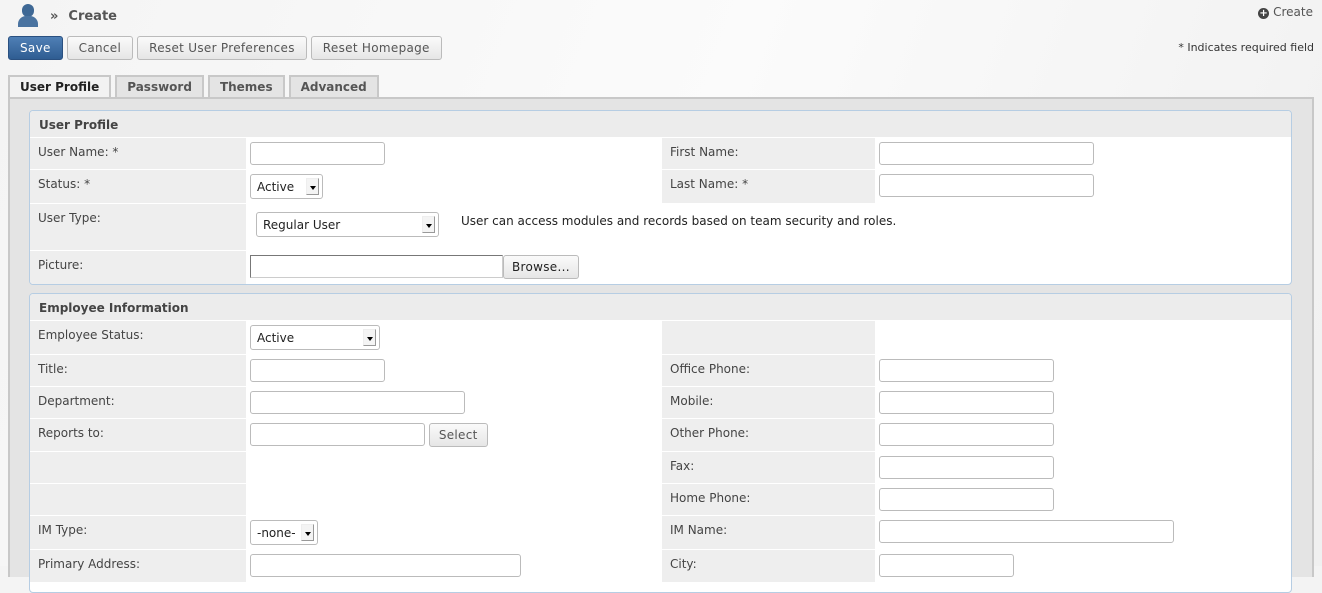 This screenshot has height=593, width=1322. What do you see at coordinates (315, 337) in the screenshot?
I see `employee-status-select: Active` at bounding box center [315, 337].